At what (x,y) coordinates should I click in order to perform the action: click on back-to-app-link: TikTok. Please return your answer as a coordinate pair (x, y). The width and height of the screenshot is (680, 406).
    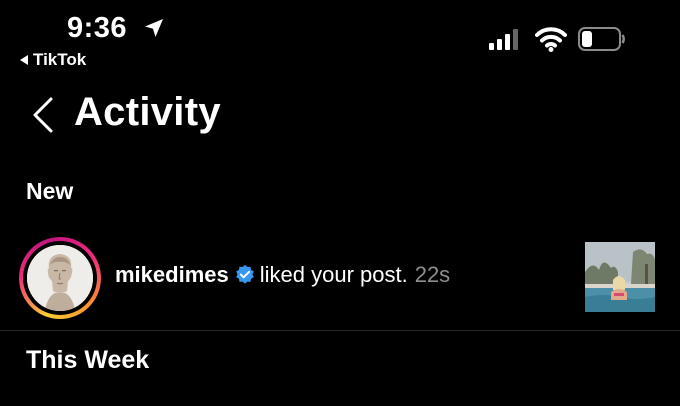
    Looking at the image, I should click on (53, 60).